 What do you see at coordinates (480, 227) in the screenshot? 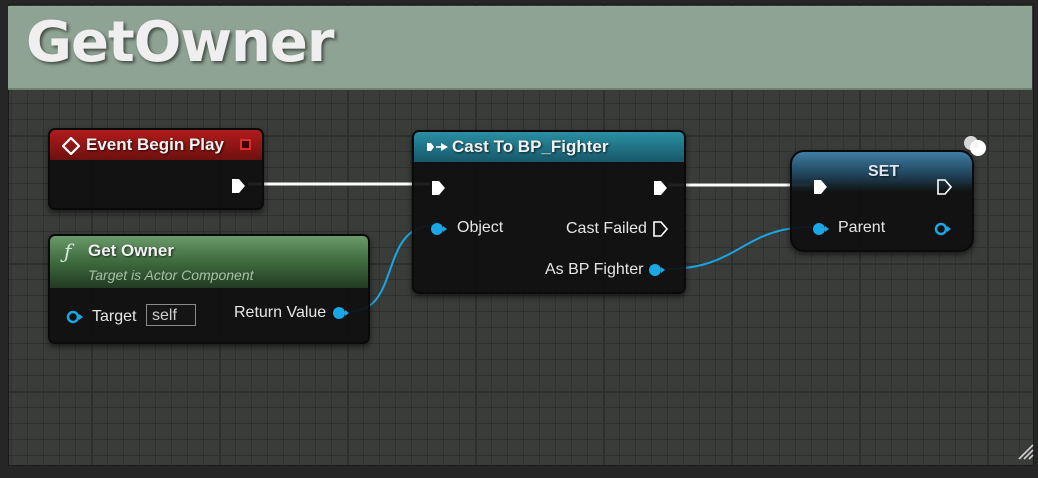
I see `object-label: Object` at bounding box center [480, 227].